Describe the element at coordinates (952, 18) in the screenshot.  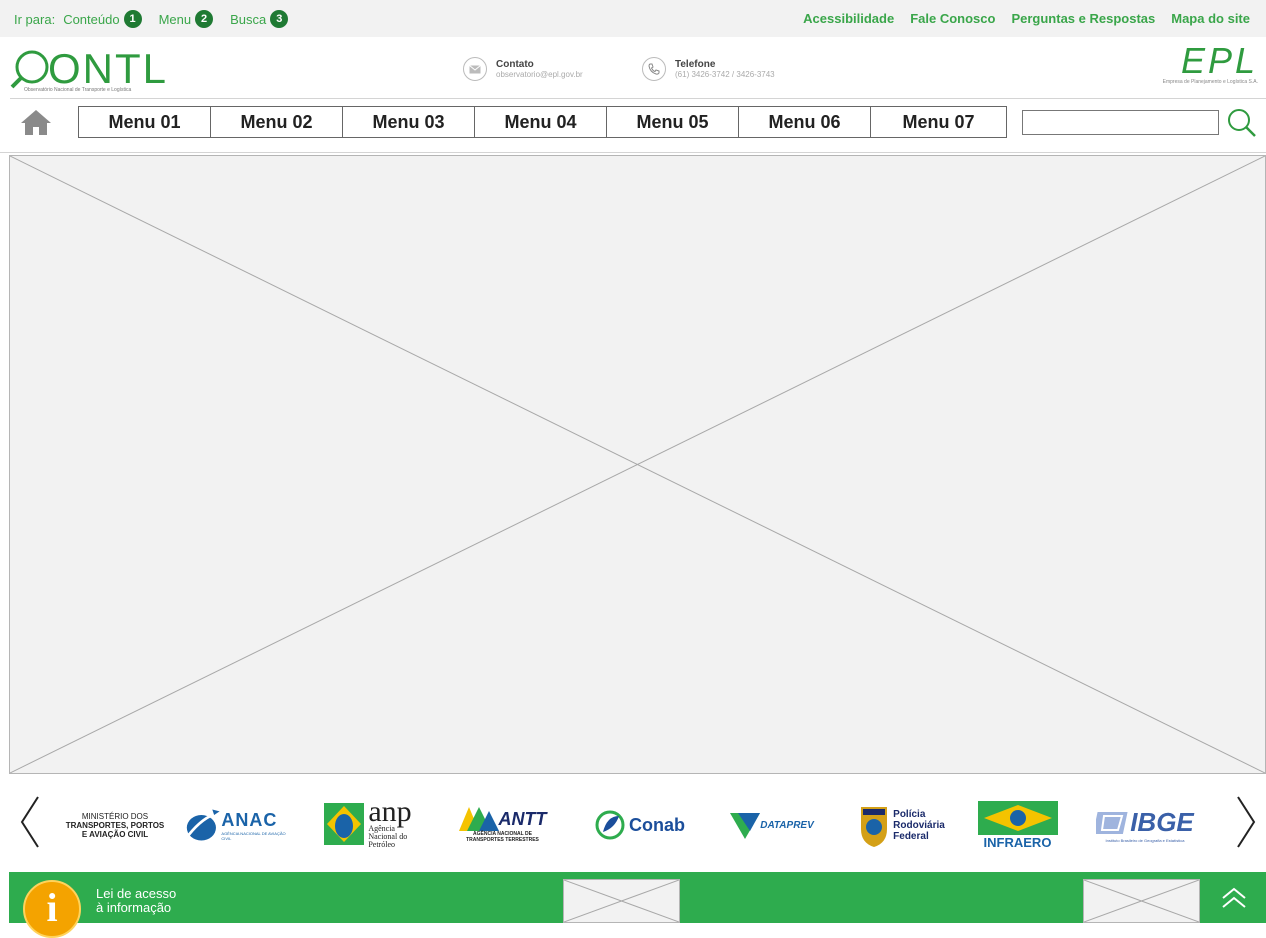
I see `contact-us-link: Fale Conosco` at that location.